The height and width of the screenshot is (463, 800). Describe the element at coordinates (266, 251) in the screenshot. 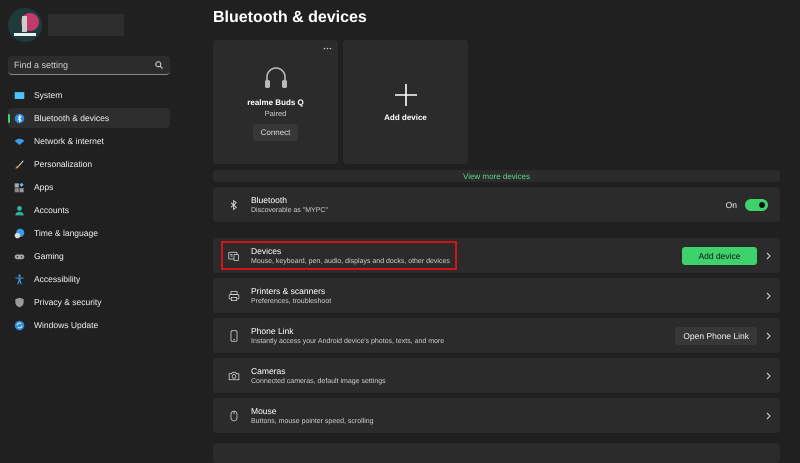

I see `row-title: Devices` at that location.